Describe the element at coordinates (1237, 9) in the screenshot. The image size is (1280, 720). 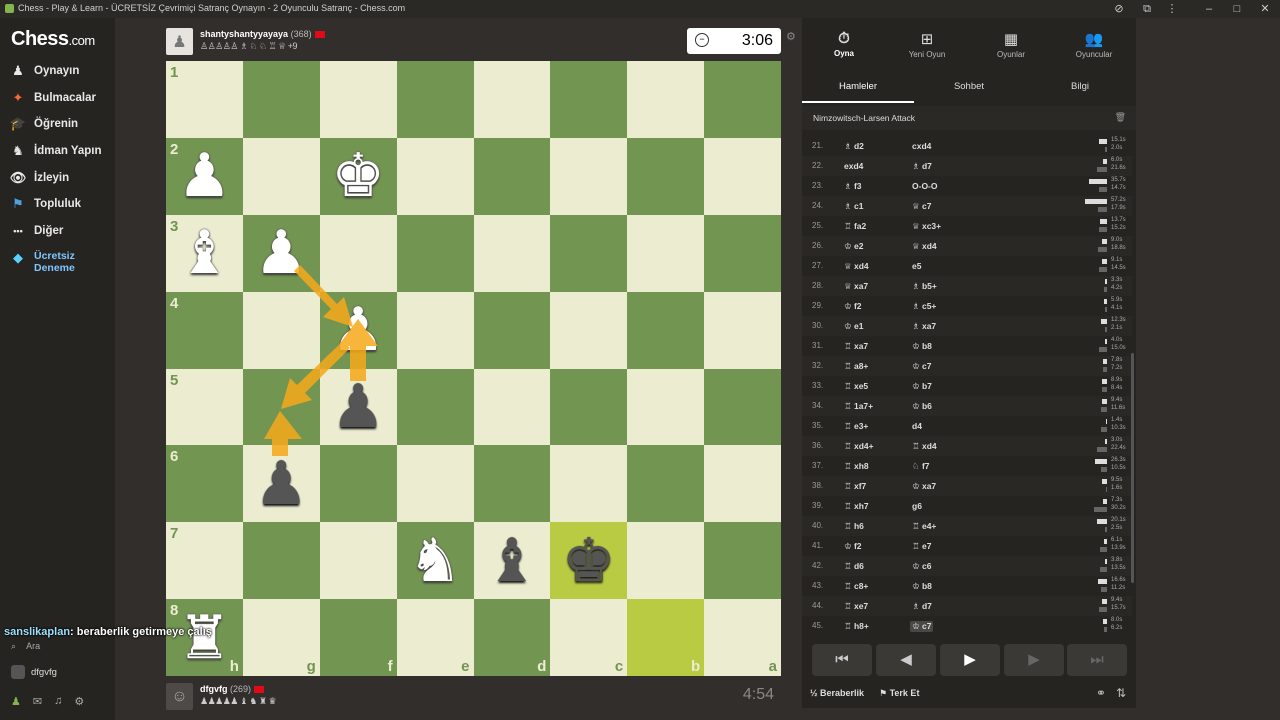
I see `maximize-icon: □` at that location.